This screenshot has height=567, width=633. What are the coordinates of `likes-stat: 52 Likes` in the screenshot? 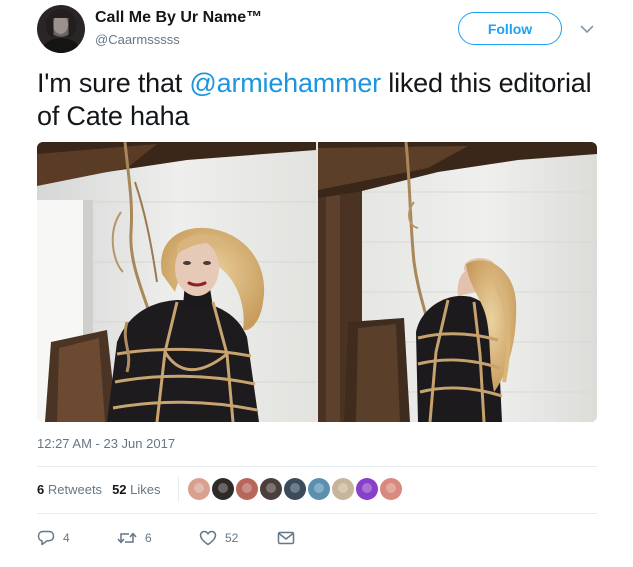 It's located at (136, 489).